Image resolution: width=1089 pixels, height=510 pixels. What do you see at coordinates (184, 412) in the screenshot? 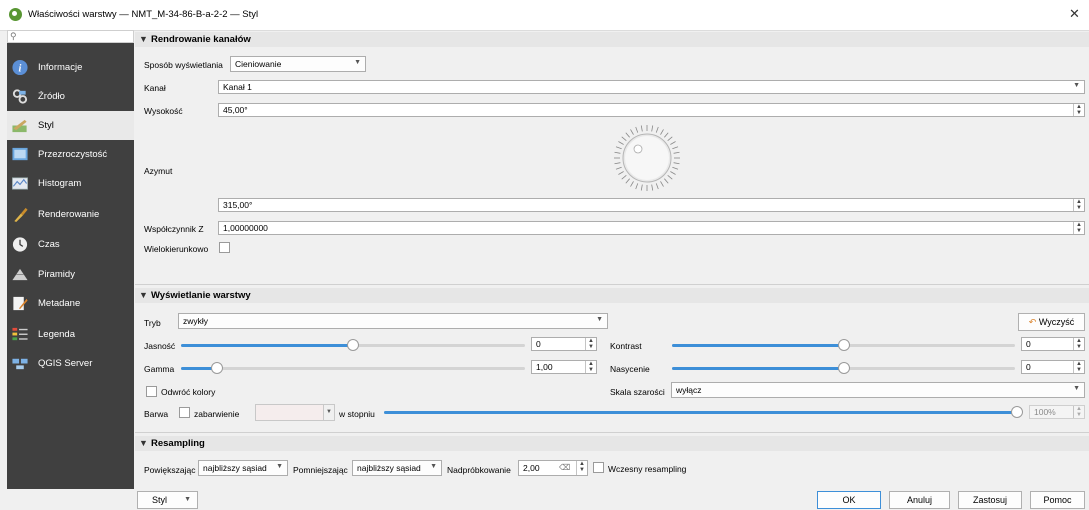
I see `colorize-checkbox` at bounding box center [184, 412].